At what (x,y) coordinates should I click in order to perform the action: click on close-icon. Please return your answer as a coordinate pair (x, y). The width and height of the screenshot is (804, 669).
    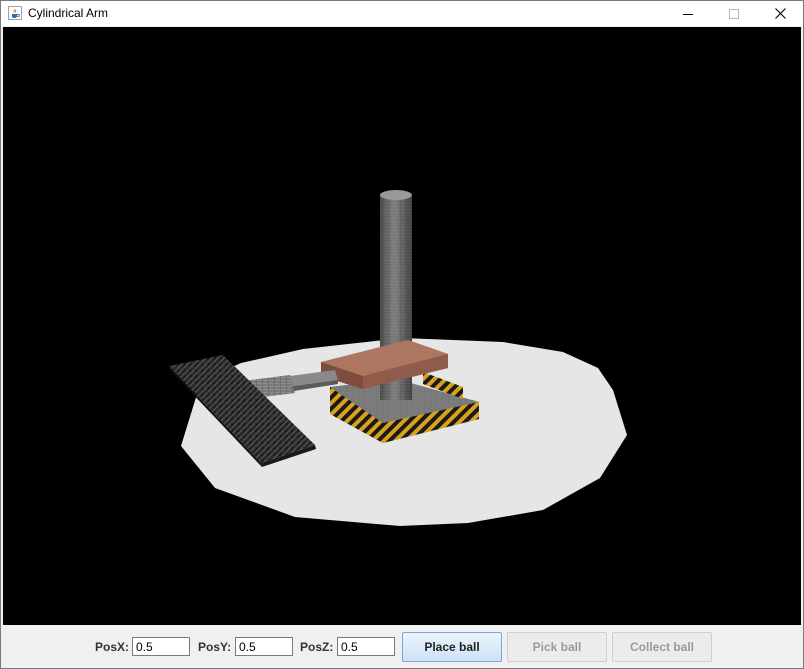
    Looking at the image, I should click on (780, 13).